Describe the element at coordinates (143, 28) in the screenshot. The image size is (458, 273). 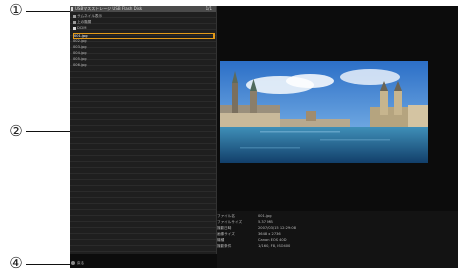
I see `list-item-folder: DCIM` at that location.